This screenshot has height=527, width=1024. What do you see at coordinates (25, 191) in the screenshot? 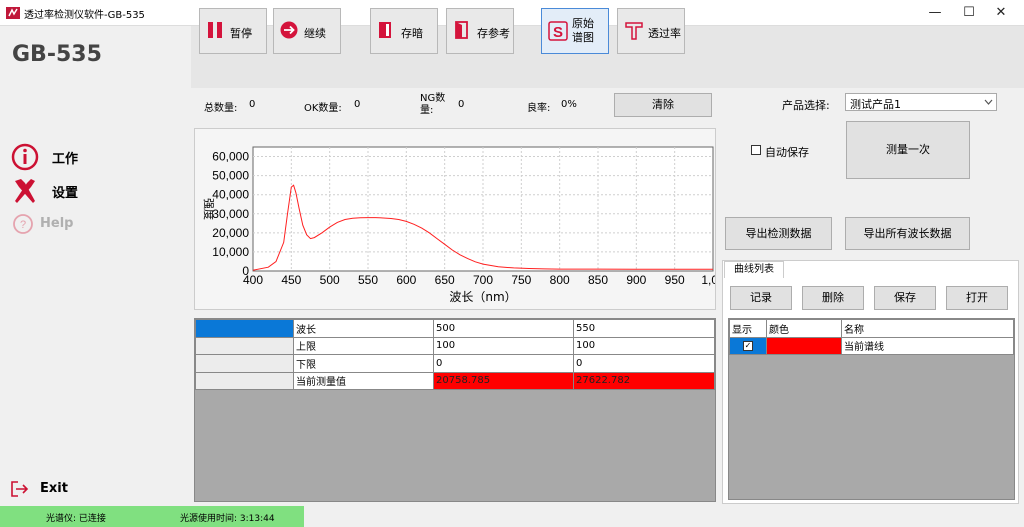
I see `tools-icon` at bounding box center [25, 191].